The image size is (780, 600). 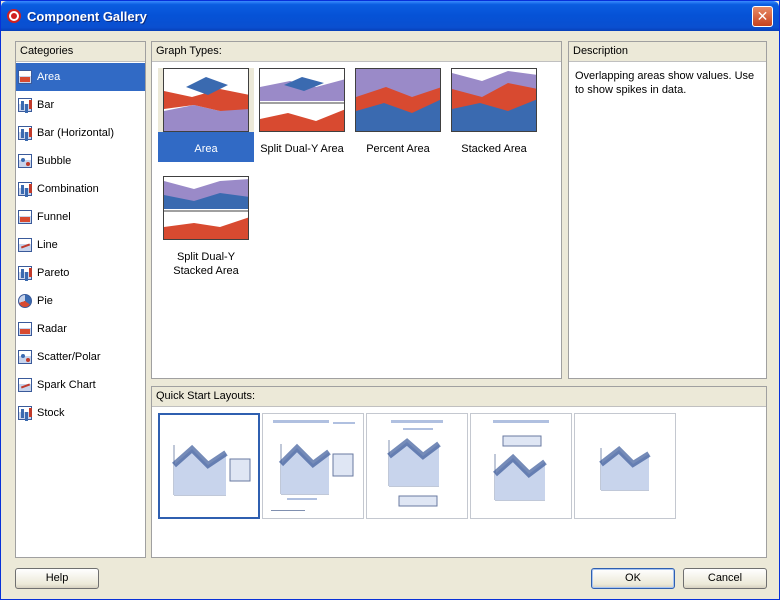 What do you see at coordinates (47, 51) in the screenshot?
I see `categories-header-label: Categories` at bounding box center [47, 51].